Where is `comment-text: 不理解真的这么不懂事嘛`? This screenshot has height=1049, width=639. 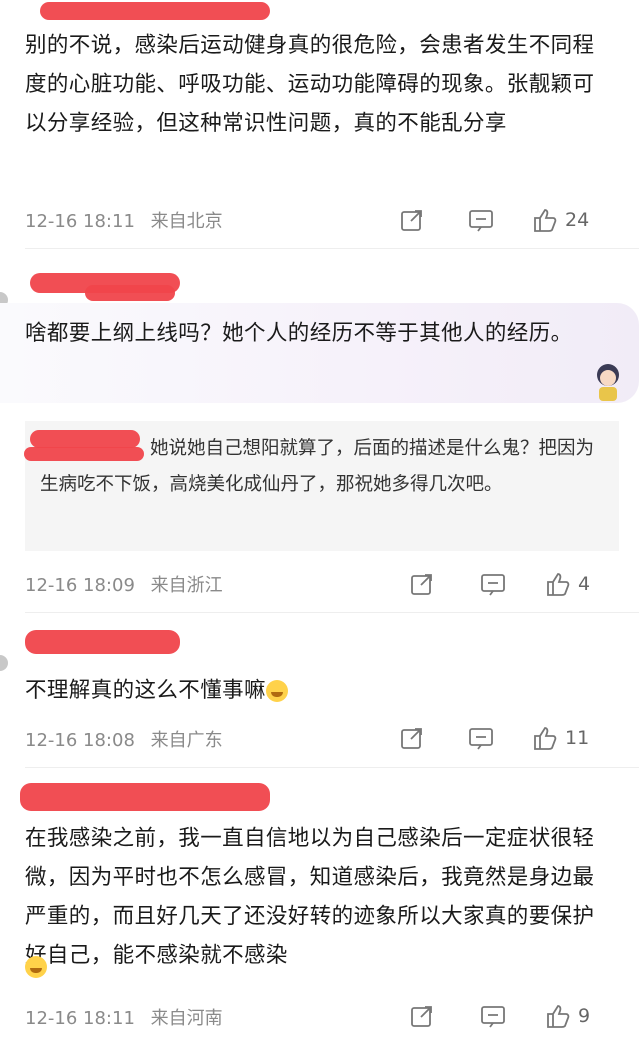 comment-text: 不理解真的这么不懂事嘛 is located at coordinates (320, 690).